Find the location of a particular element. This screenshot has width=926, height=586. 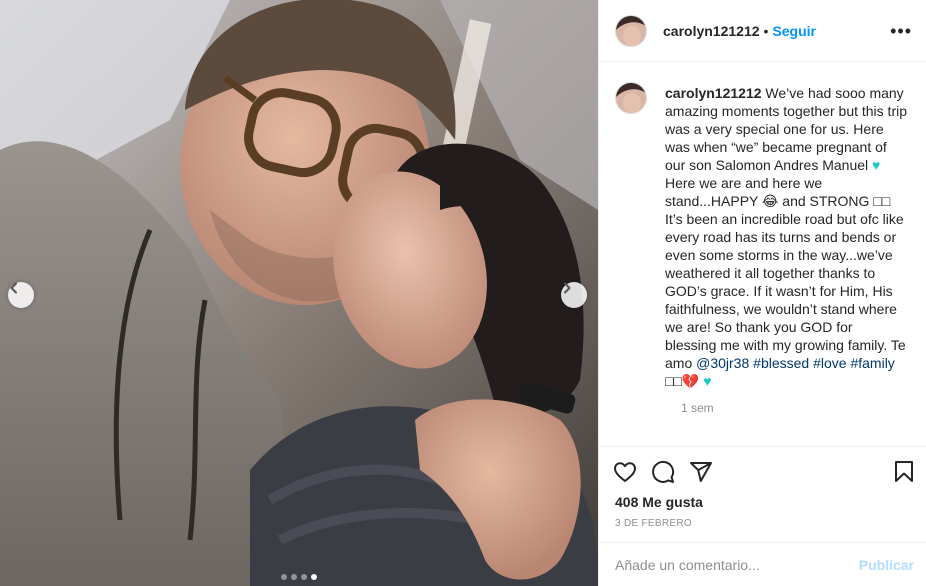

mention-link: @30jr38 is located at coordinates (722, 363).